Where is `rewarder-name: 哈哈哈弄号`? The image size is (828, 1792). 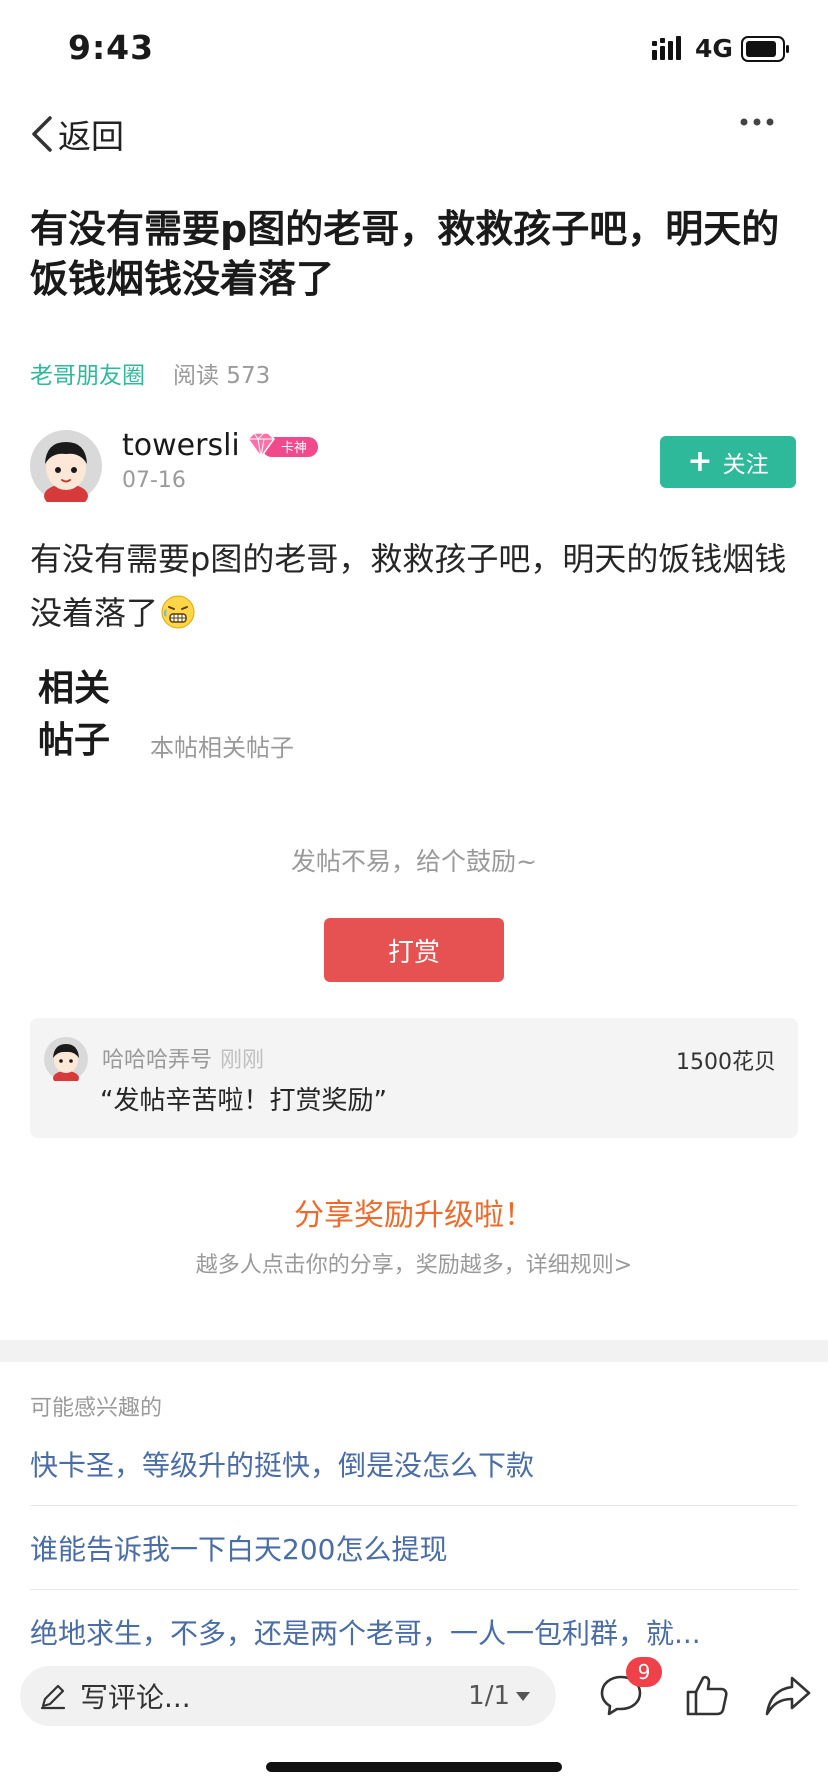
rewarder-name: 哈哈哈弄号 is located at coordinates (157, 1060).